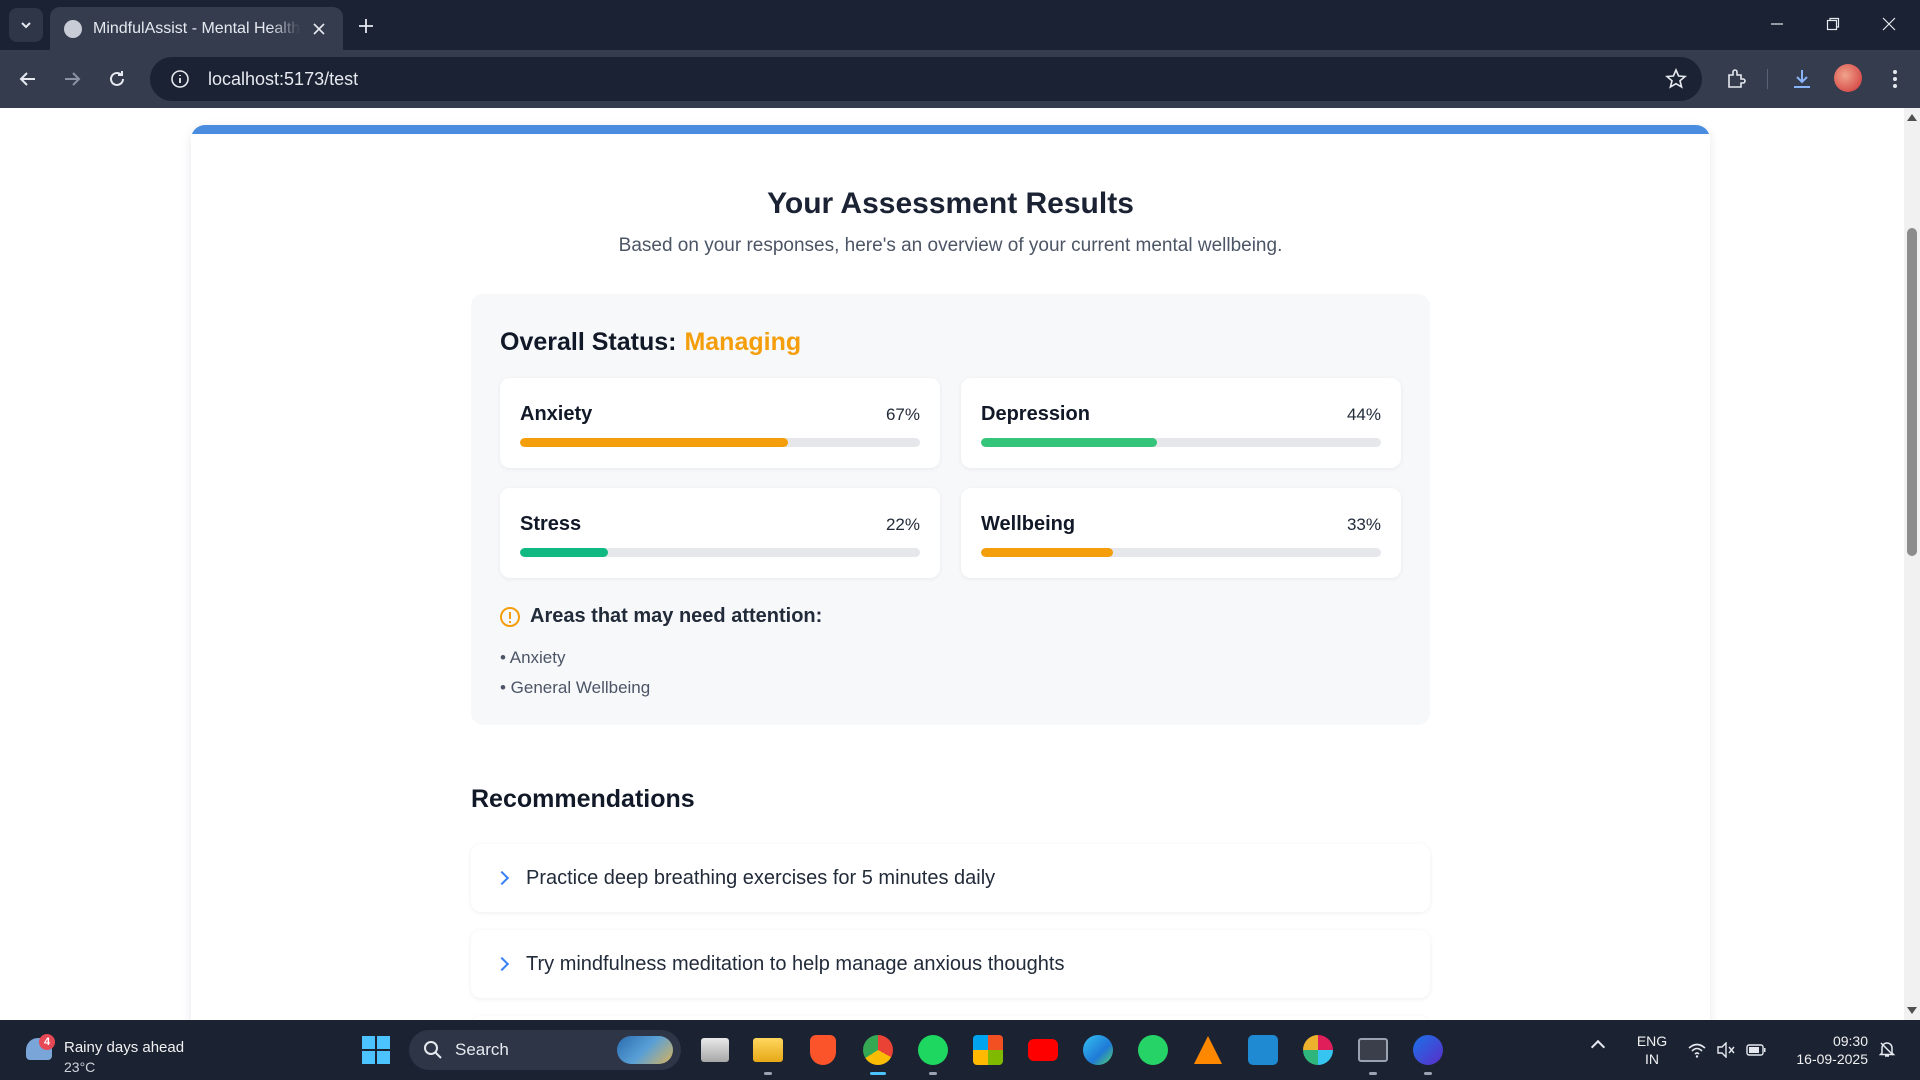 This screenshot has width=1920, height=1080. What do you see at coordinates (1912, 117) in the screenshot?
I see `scroll-up-arrow` at bounding box center [1912, 117].